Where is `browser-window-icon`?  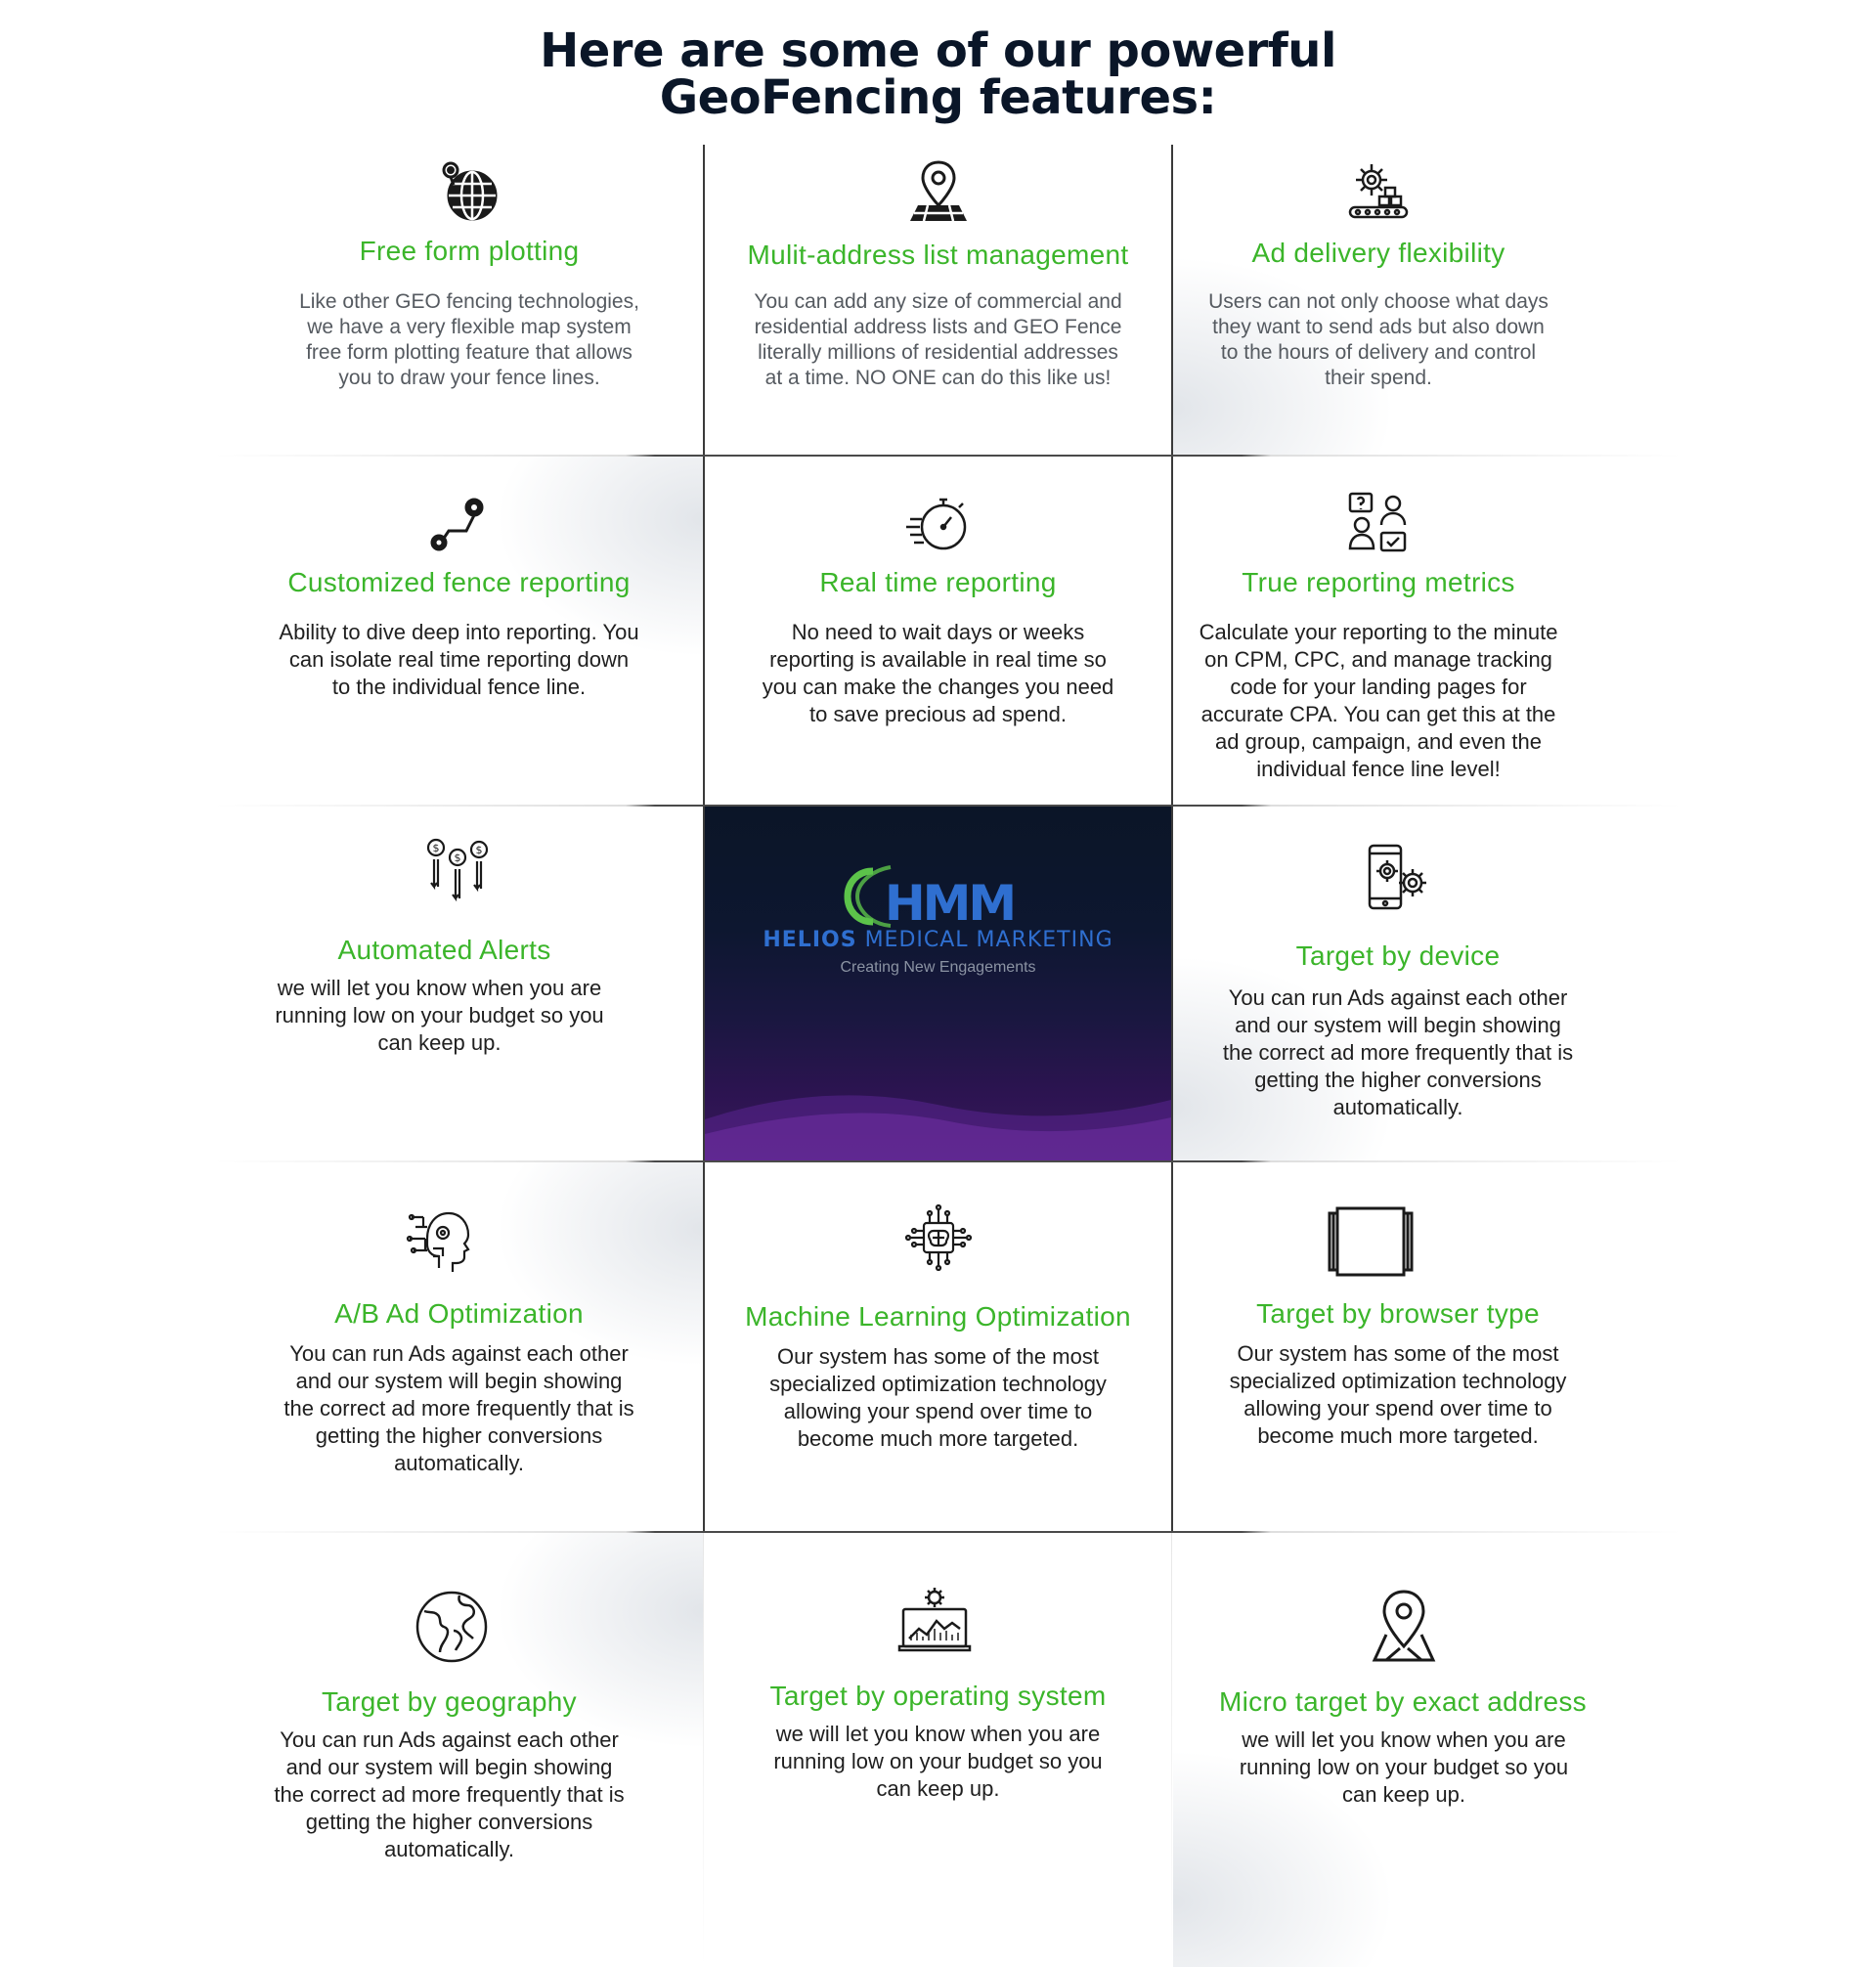 browser-window-icon is located at coordinates (1371, 1241).